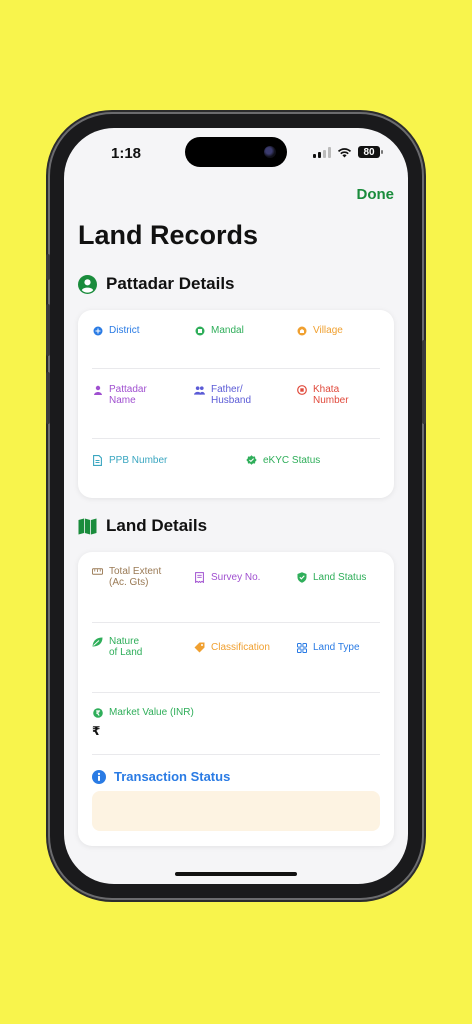 This screenshot has height=1024, width=472. What do you see at coordinates (170, 283) in the screenshot?
I see `pattadar-heading: Pattadar Details` at bounding box center [170, 283].